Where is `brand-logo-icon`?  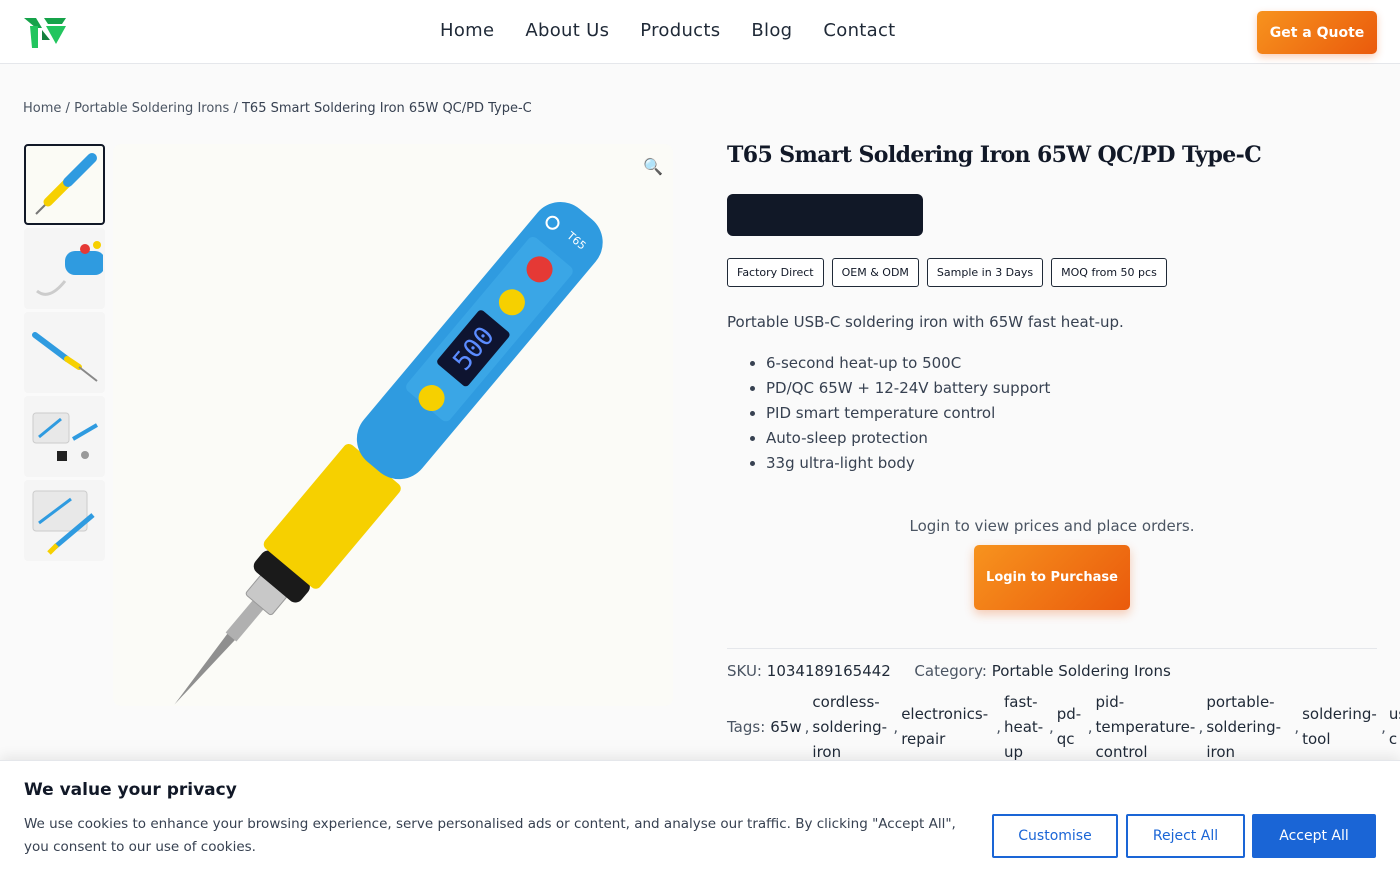 brand-logo-icon is located at coordinates (45, 32).